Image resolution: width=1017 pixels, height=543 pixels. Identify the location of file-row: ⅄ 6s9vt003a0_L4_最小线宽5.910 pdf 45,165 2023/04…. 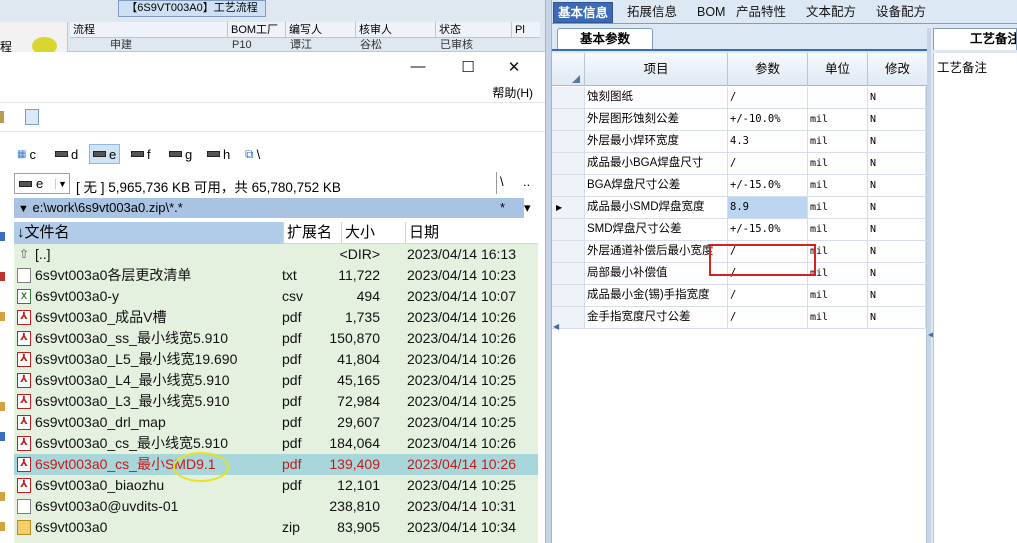
(276, 380).